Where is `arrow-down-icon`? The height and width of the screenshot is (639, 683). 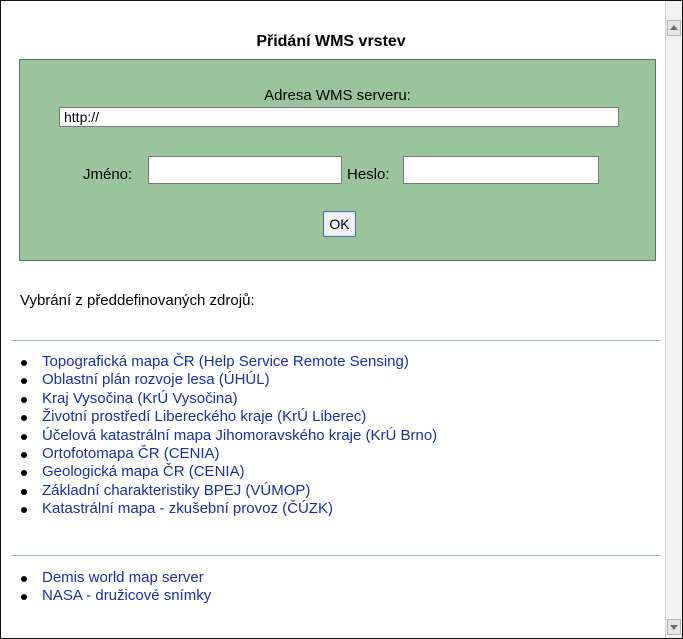
arrow-down-icon is located at coordinates (674, 627).